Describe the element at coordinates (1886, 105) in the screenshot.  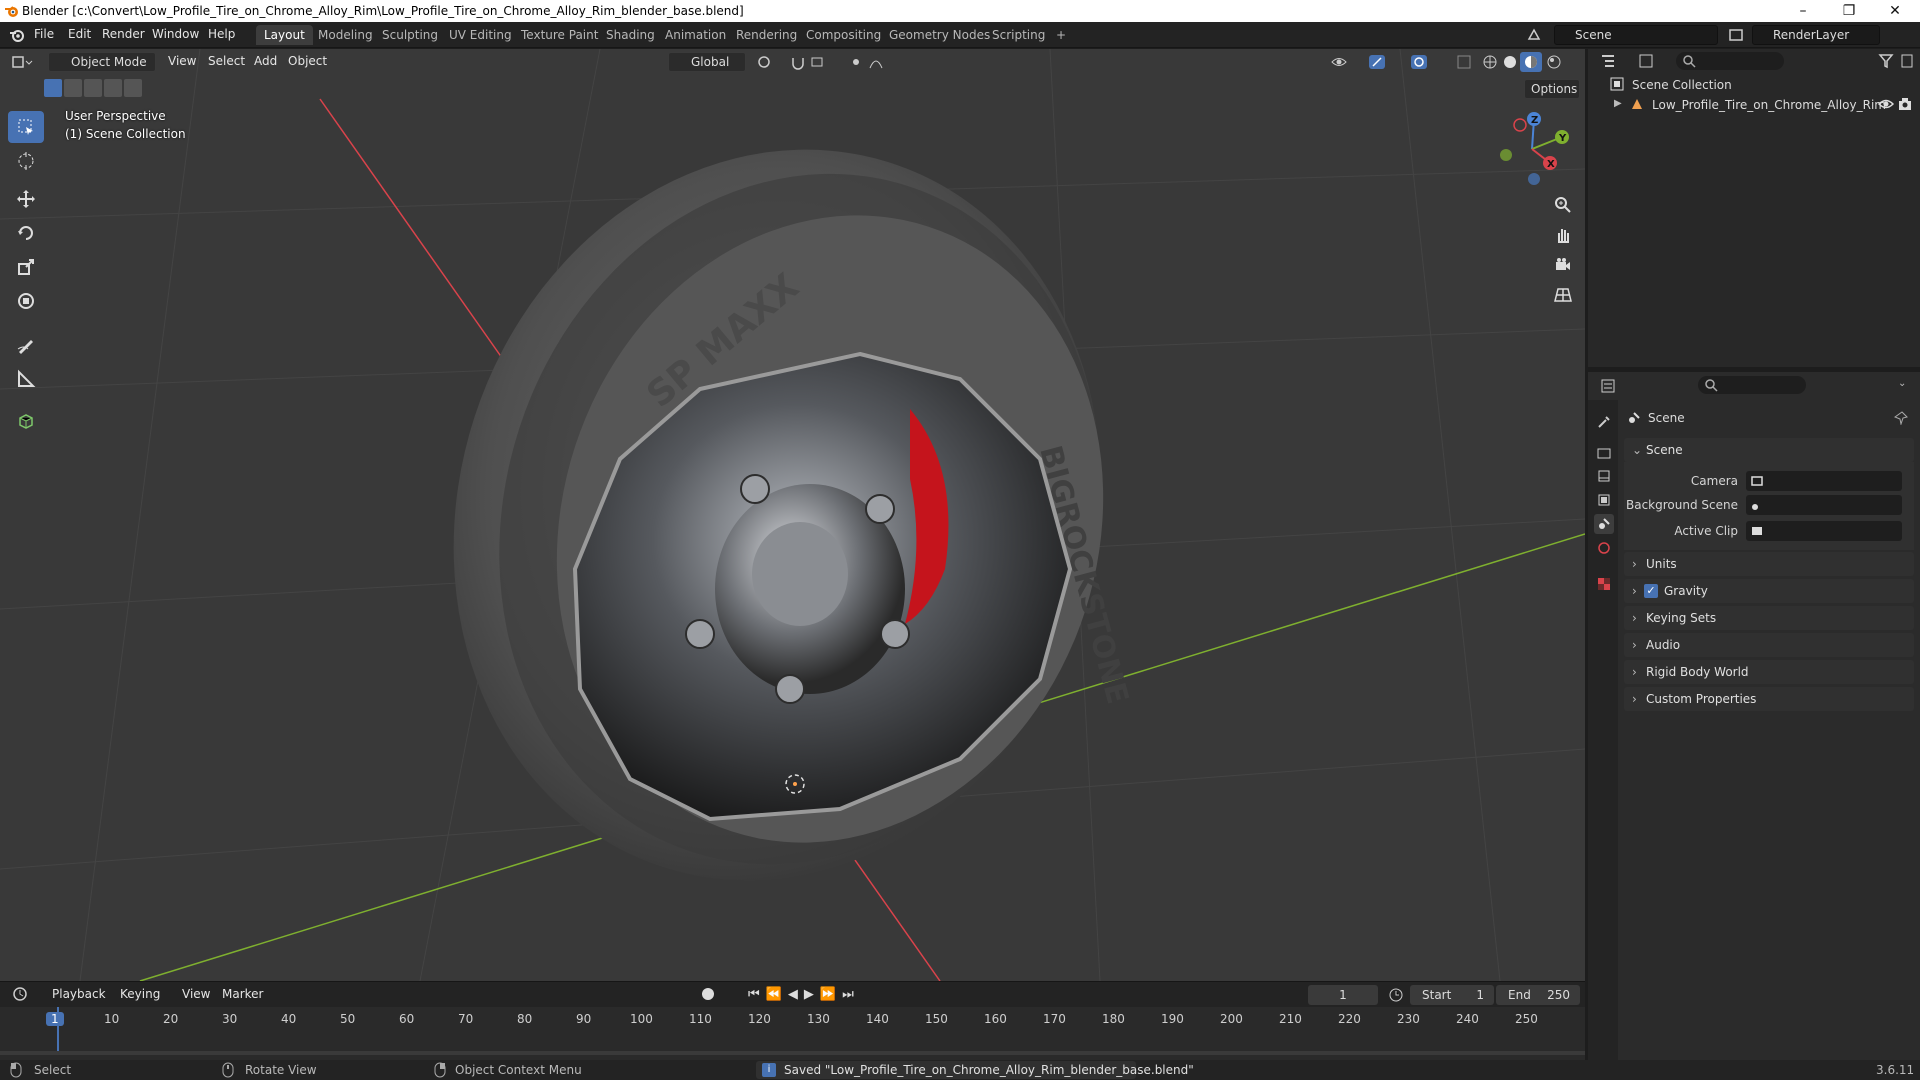
I see `eye-visibility-icon` at that location.